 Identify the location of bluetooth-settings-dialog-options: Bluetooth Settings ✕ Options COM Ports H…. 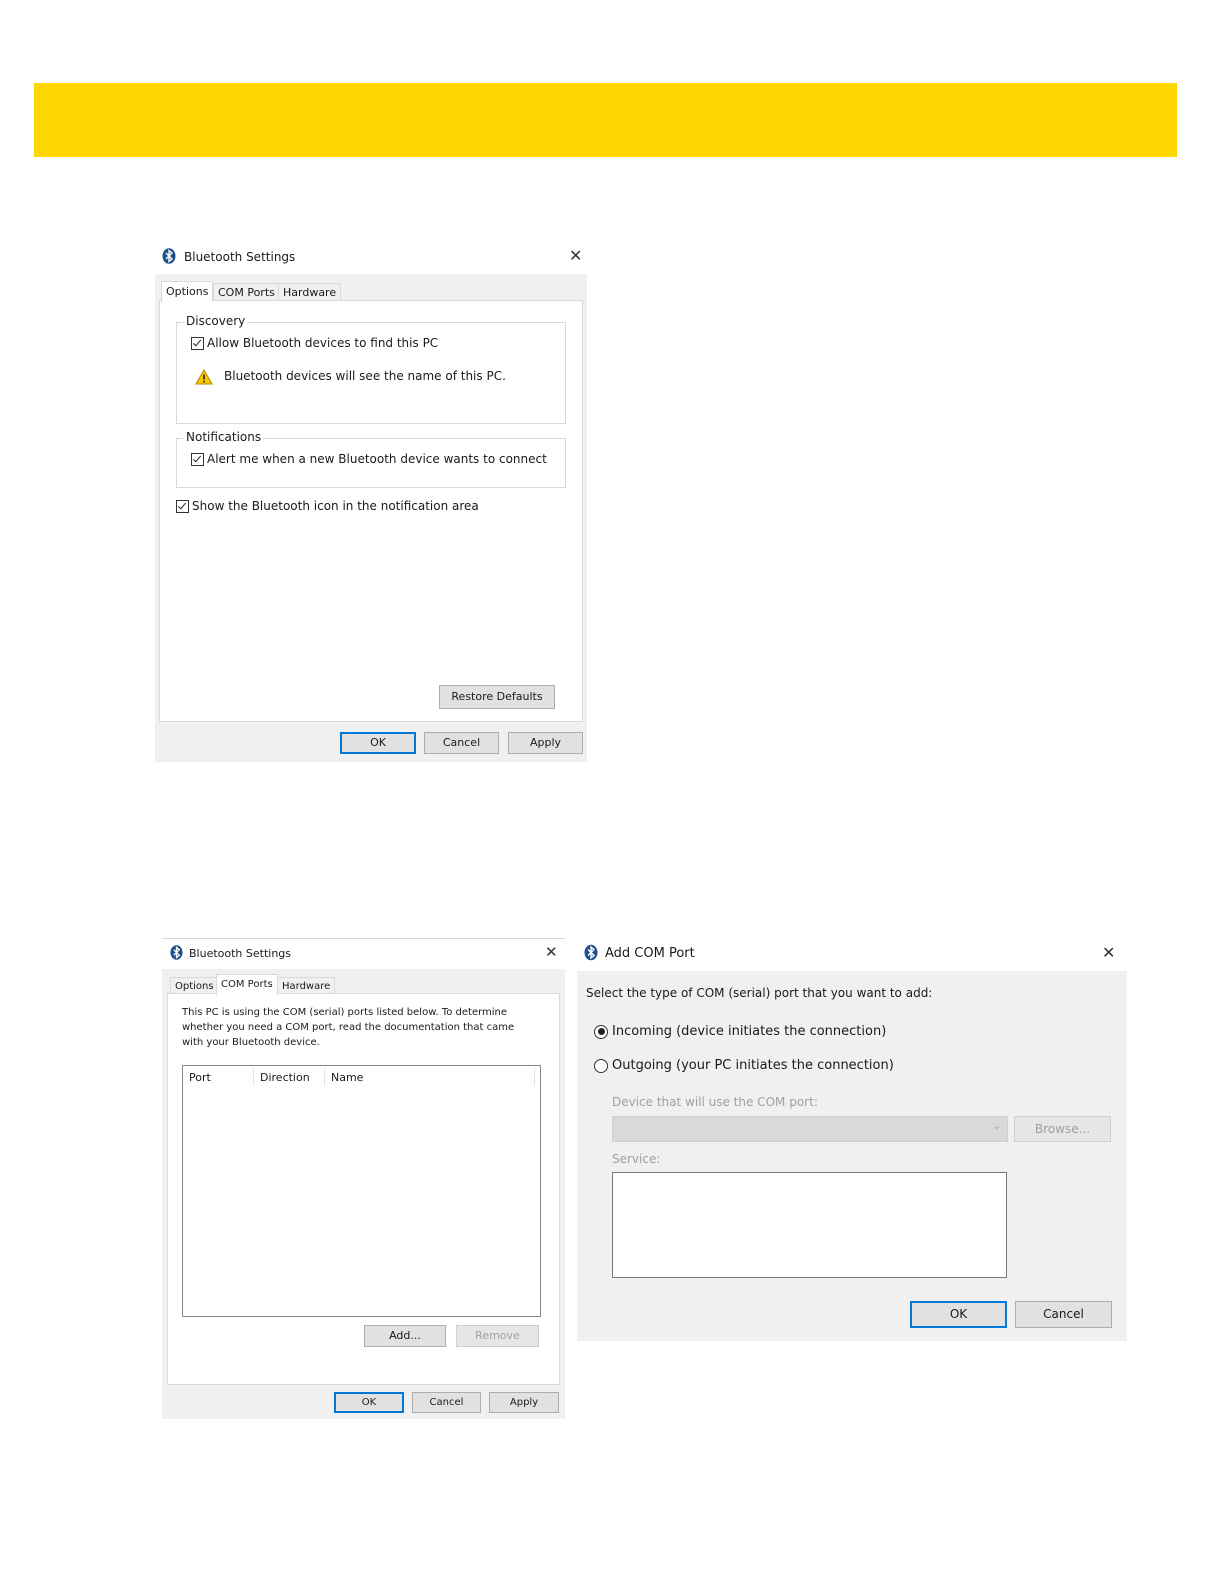
(371, 501).